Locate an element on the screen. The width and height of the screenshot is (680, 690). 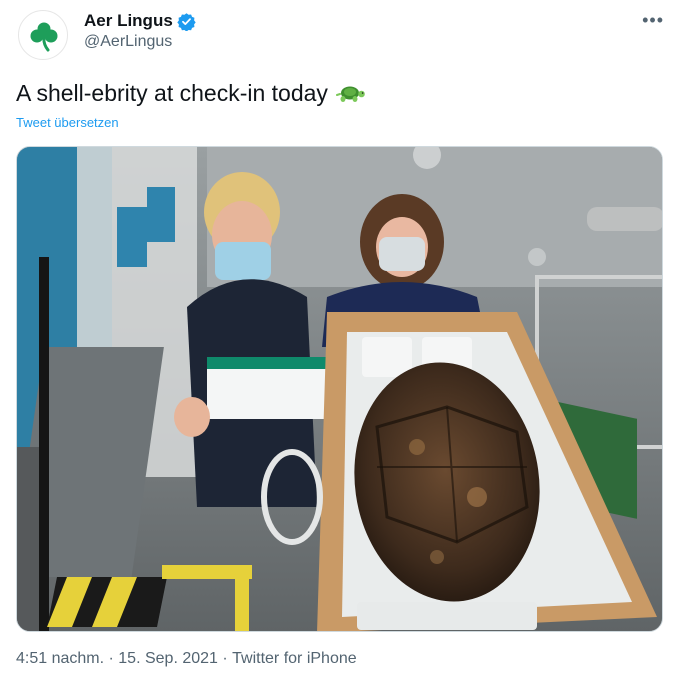
tweet-body: A shell-ebrity at check-in today is located at coordinates (172, 93).